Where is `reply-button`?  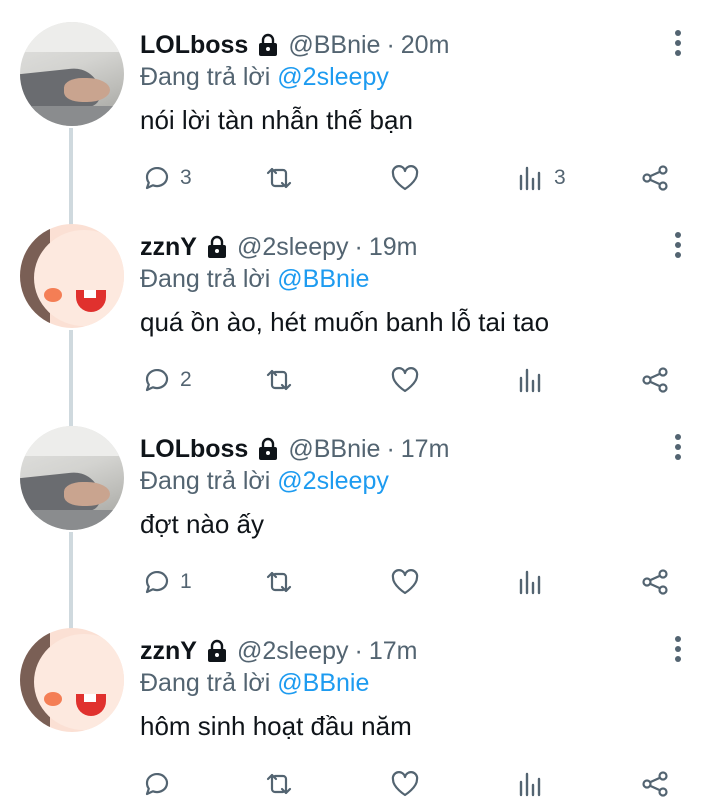 reply-button is located at coordinates (161, 784).